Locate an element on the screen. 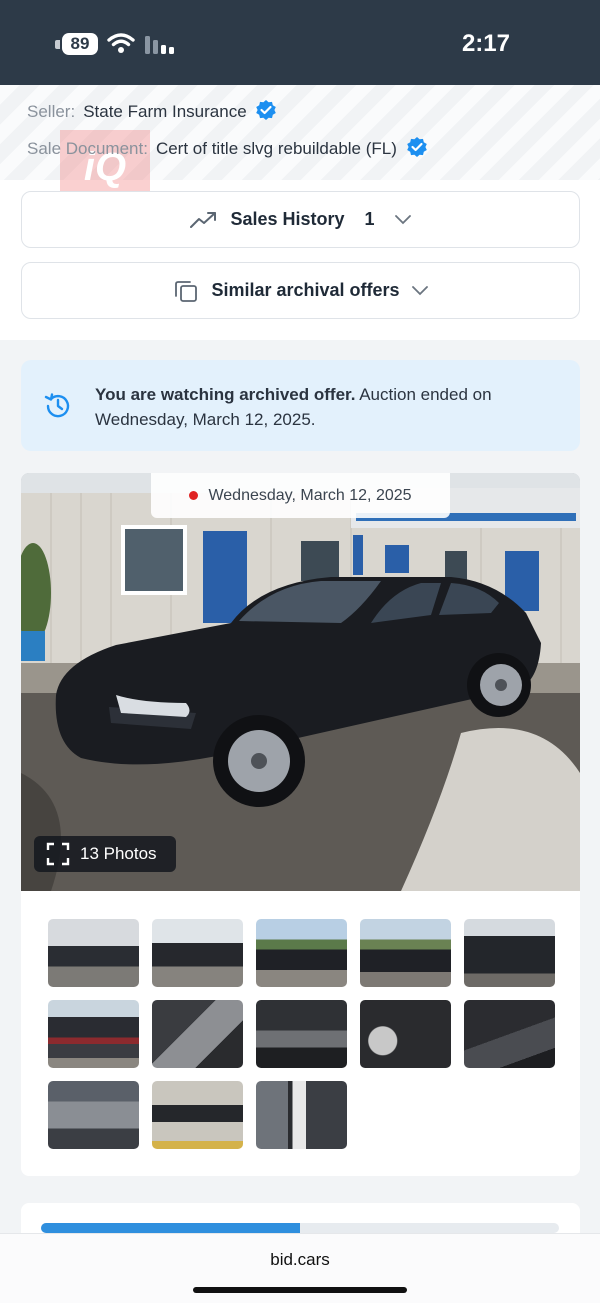 Image resolution: width=600 pixels, height=1303 pixels. bid-progress-fill is located at coordinates (170, 1228).